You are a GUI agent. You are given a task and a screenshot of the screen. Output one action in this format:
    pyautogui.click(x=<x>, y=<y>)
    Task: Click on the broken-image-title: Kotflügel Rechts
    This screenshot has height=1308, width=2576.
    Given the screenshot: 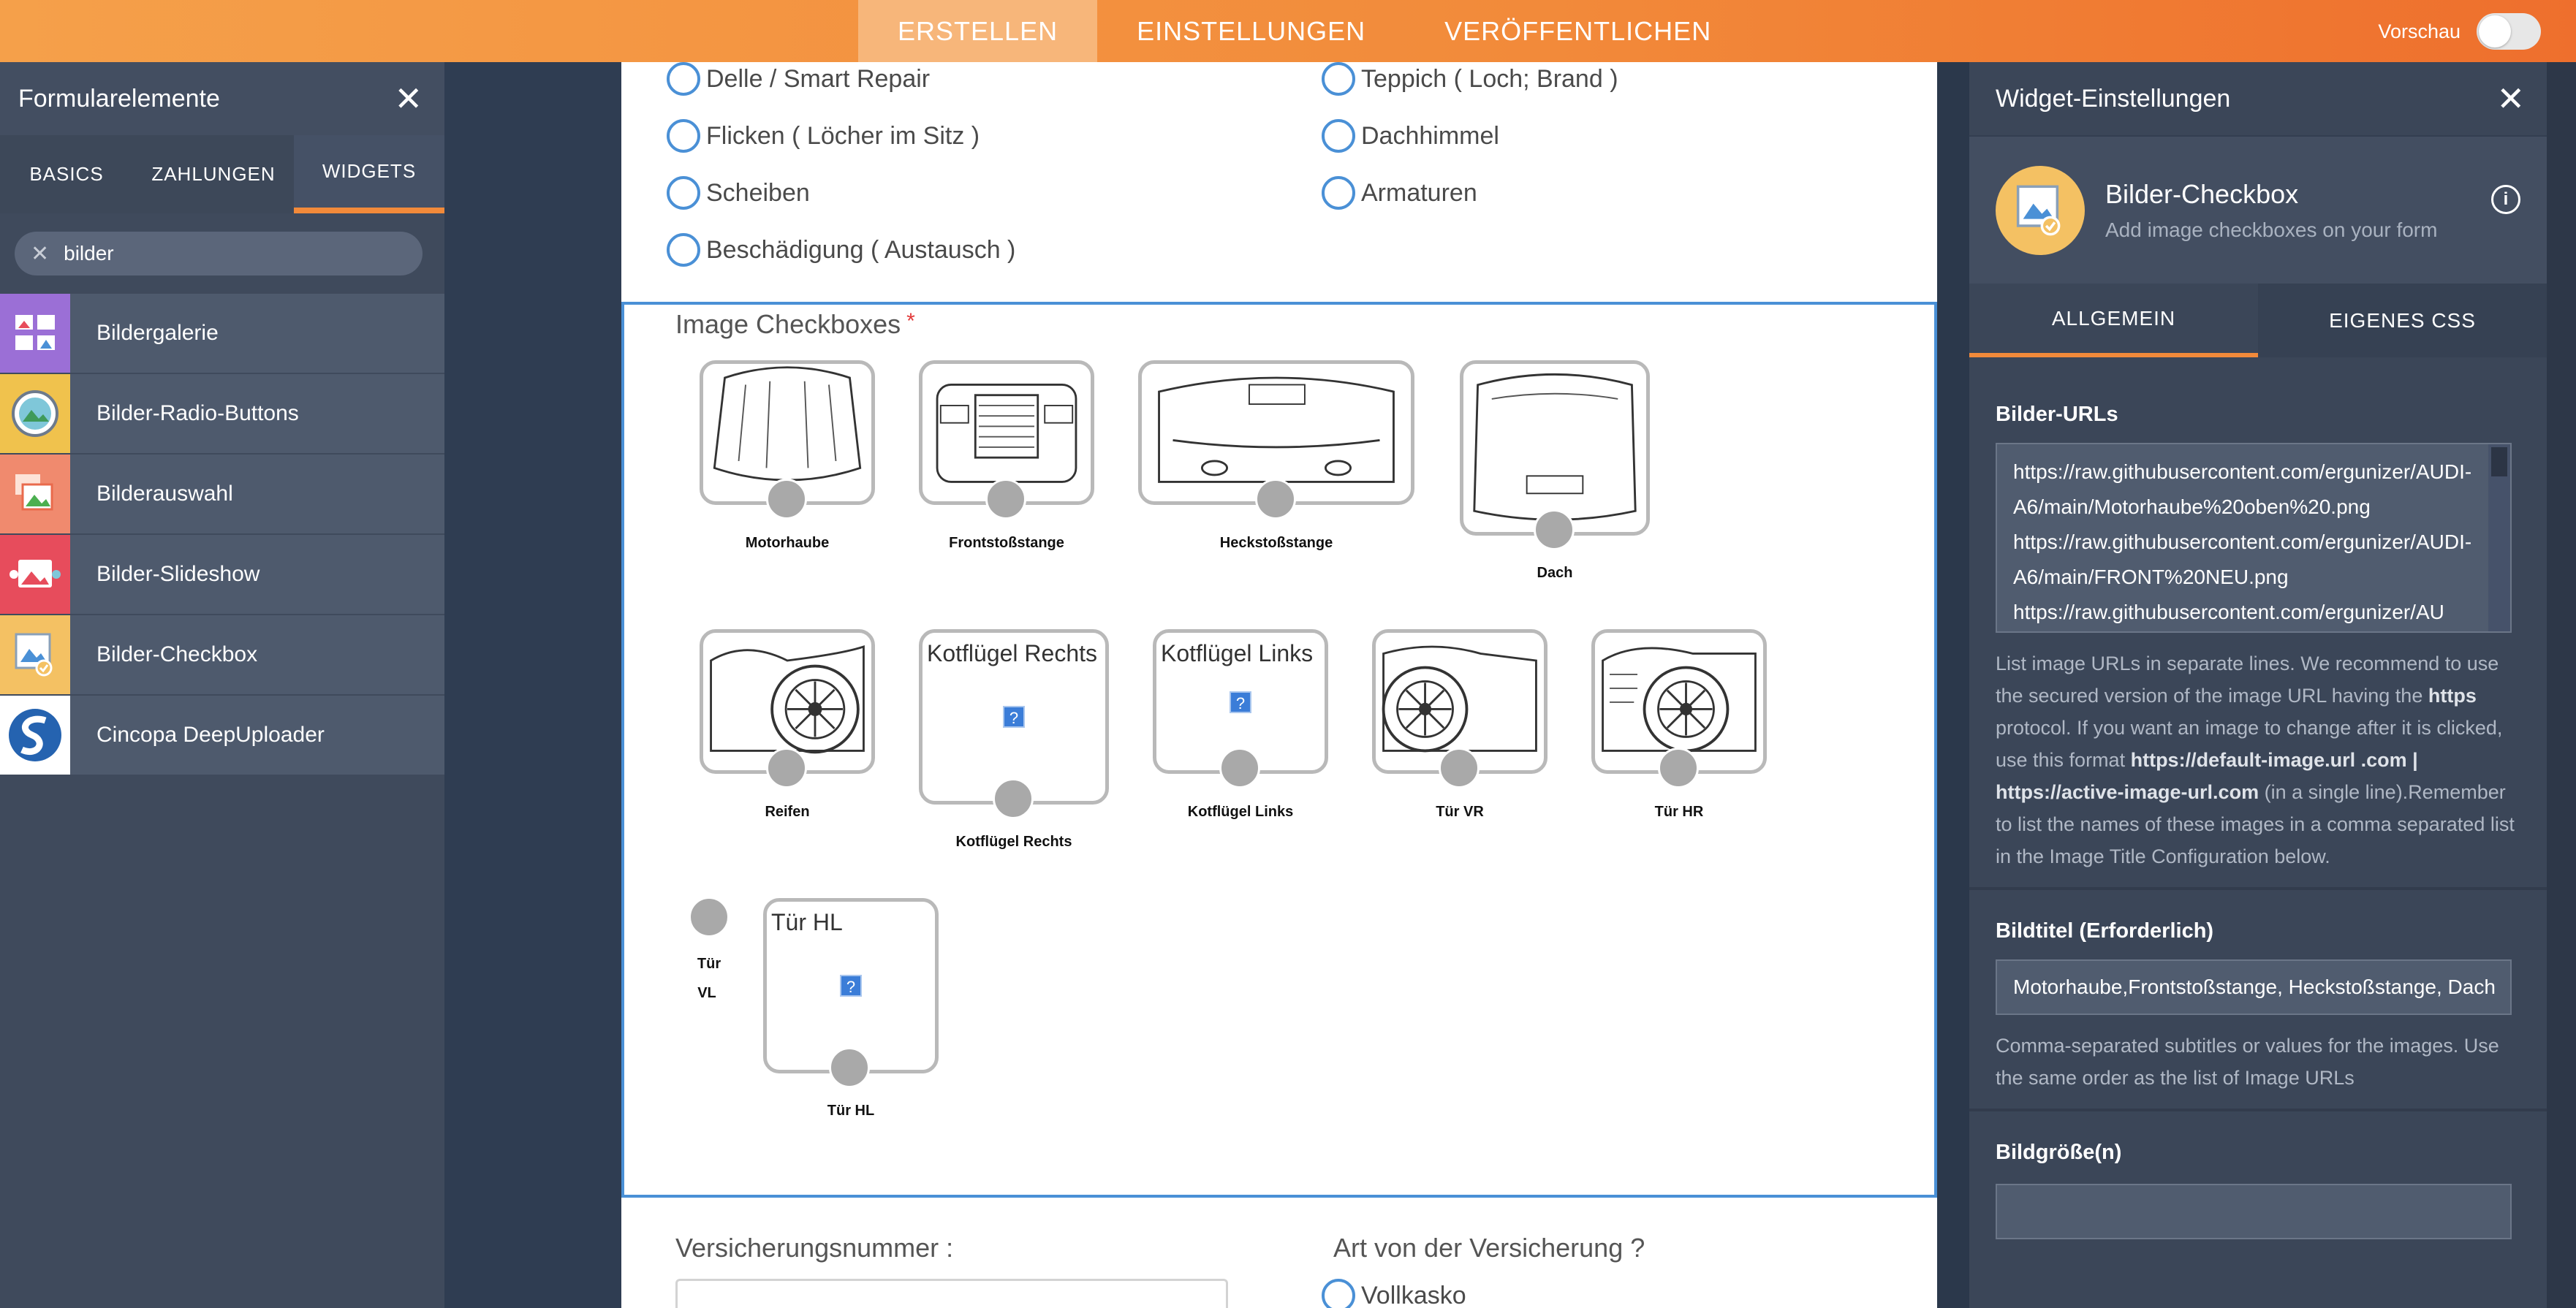 What is the action you would take?
    pyautogui.click(x=1012, y=653)
    